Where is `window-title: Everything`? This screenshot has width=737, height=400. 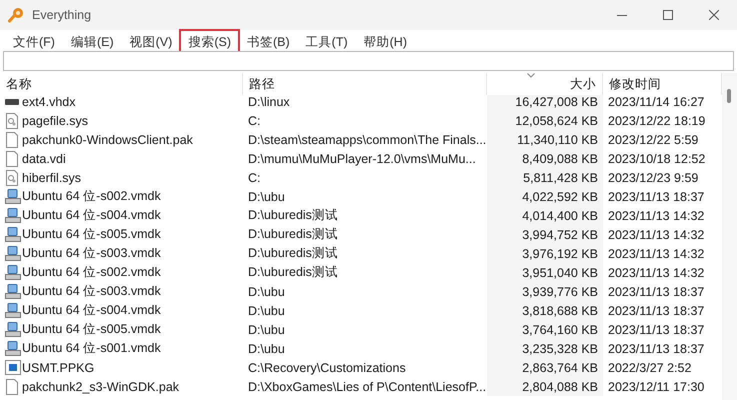
window-title: Everything is located at coordinates (62, 15).